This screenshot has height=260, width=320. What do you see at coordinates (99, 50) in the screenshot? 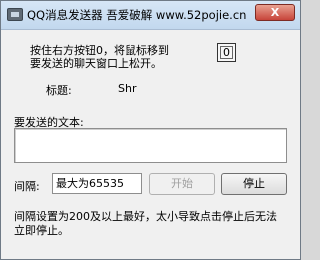
I see `instruction-line-1: 按住右方按钮0，将鼠标移到` at bounding box center [99, 50].